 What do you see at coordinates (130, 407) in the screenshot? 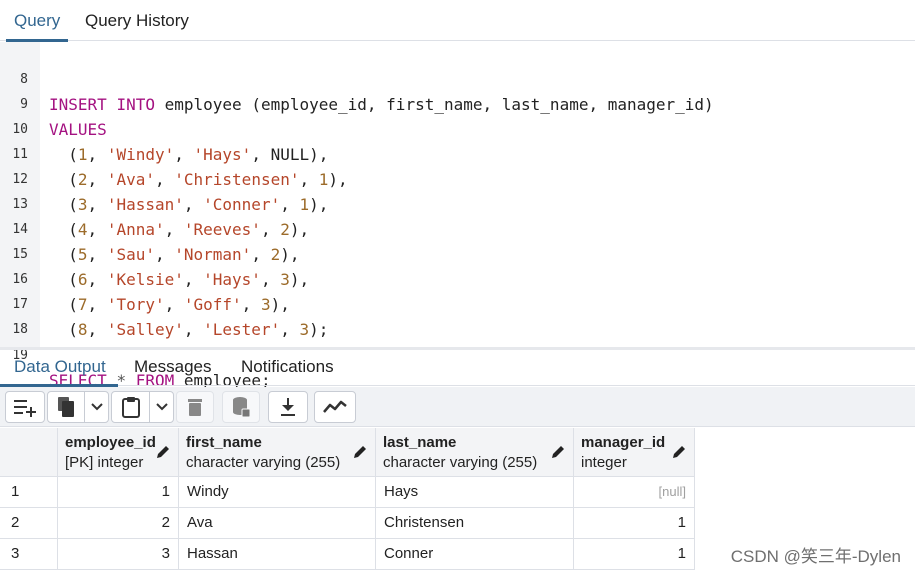
I see `paste-icon` at bounding box center [130, 407].